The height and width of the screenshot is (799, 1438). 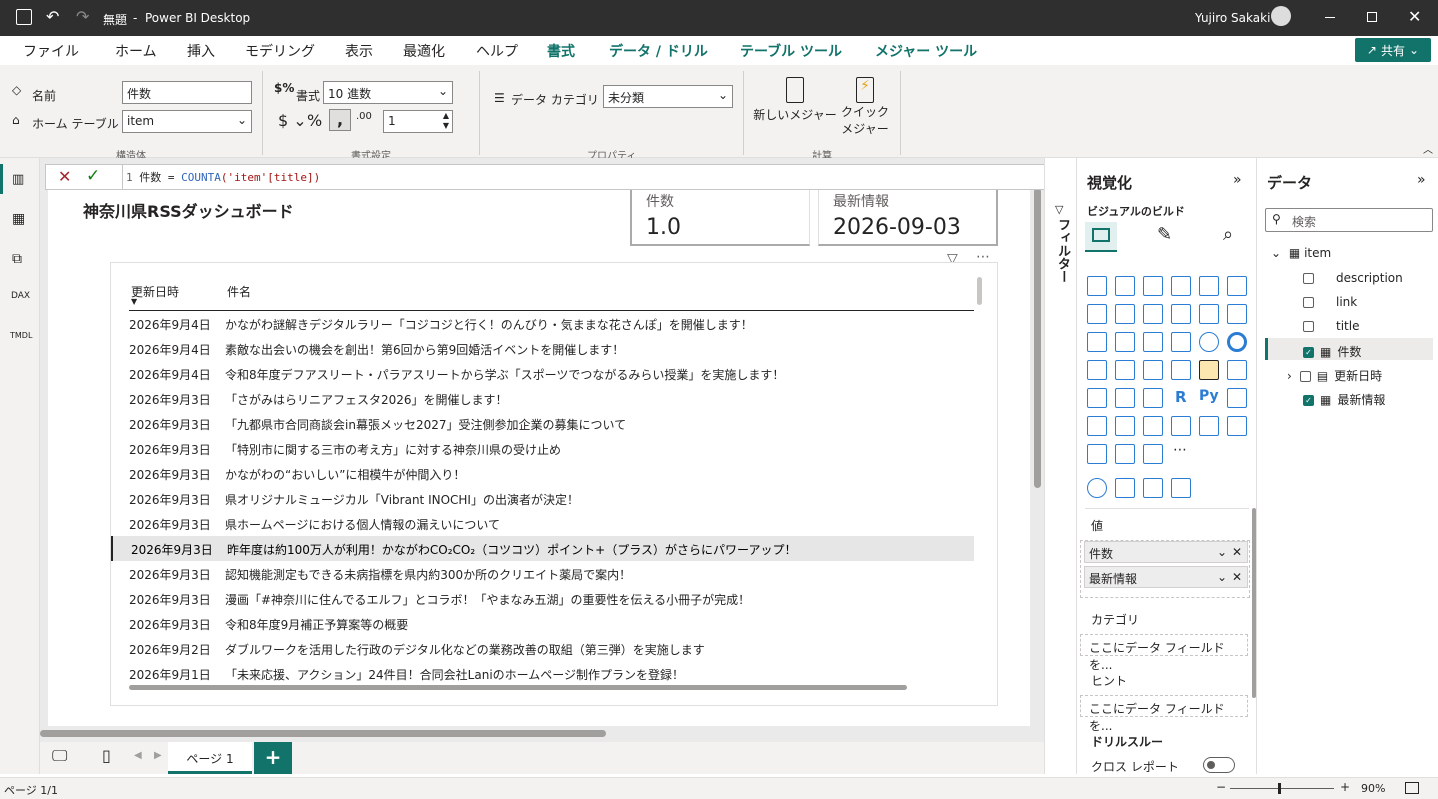 I want to click on stacked-bar-icon, so click(x=1097, y=286).